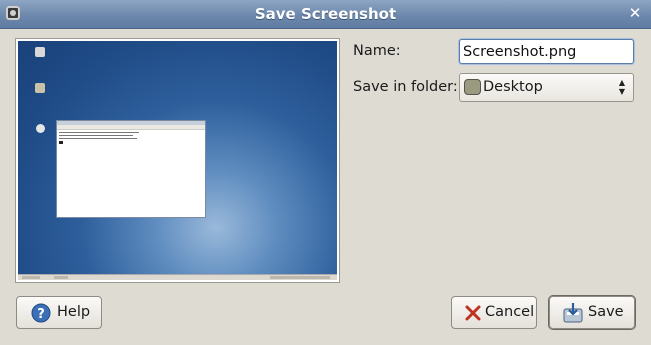 The height and width of the screenshot is (345, 651). What do you see at coordinates (131, 169) in the screenshot?
I see `preview-terminal-window` at bounding box center [131, 169].